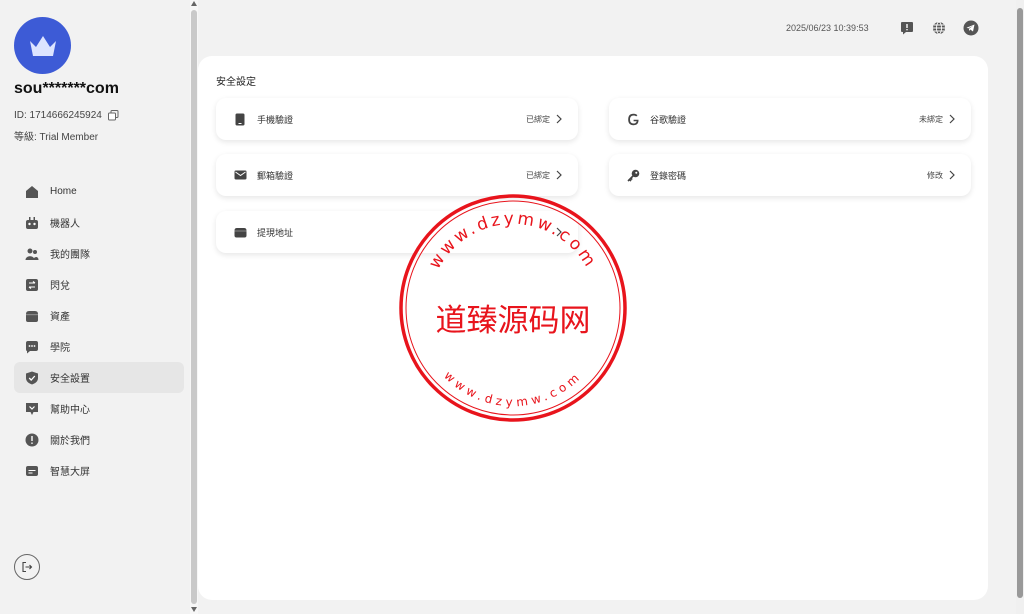 The image size is (1024, 614). Describe the element at coordinates (790, 119) in the screenshot. I see `google-verification-card: 谷歌驗證 未綁定` at that location.